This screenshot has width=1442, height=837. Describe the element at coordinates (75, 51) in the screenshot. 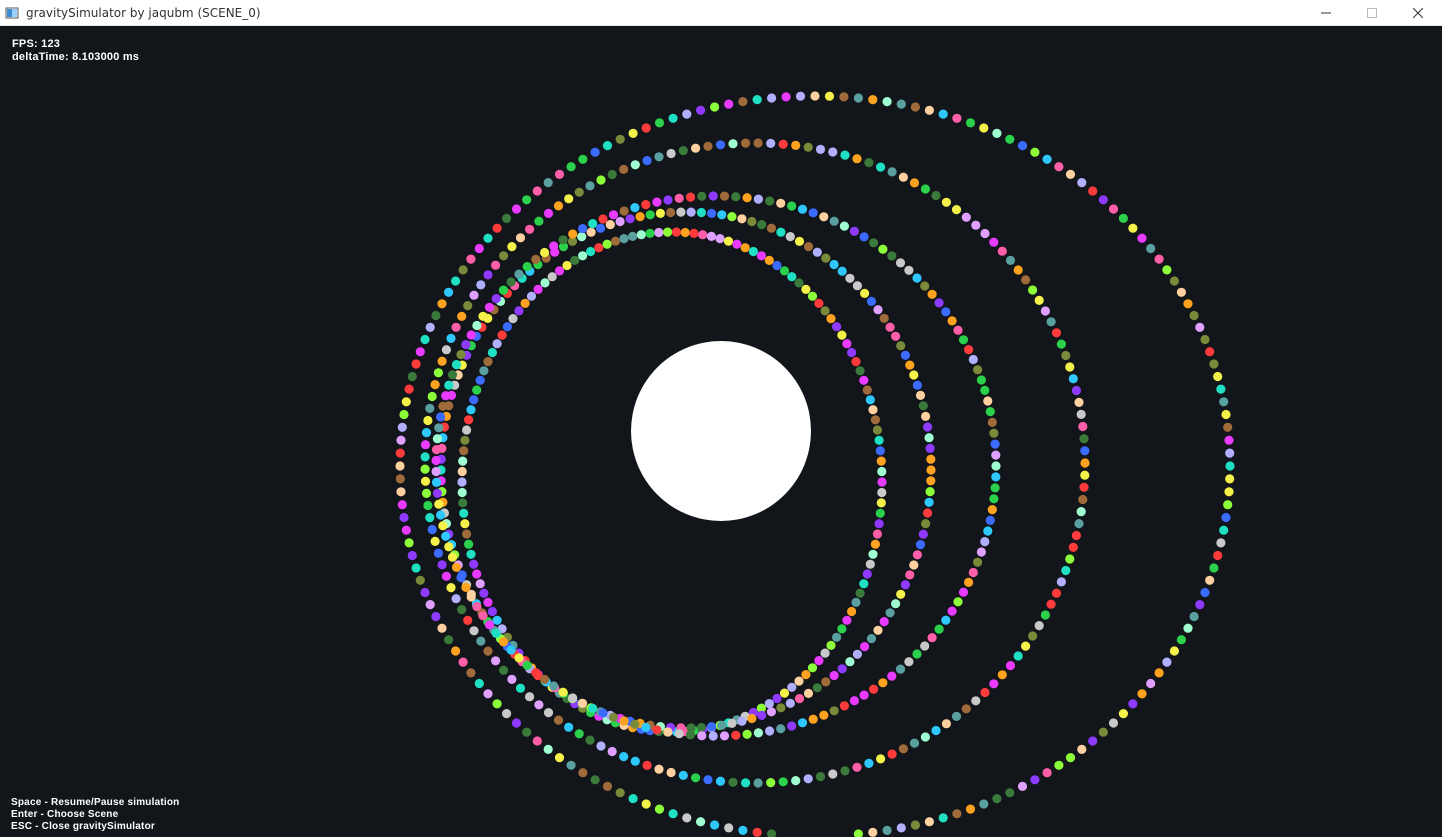

I see `stats-overlay: FPS: 123 deltaTime: 8.103000 ms` at that location.